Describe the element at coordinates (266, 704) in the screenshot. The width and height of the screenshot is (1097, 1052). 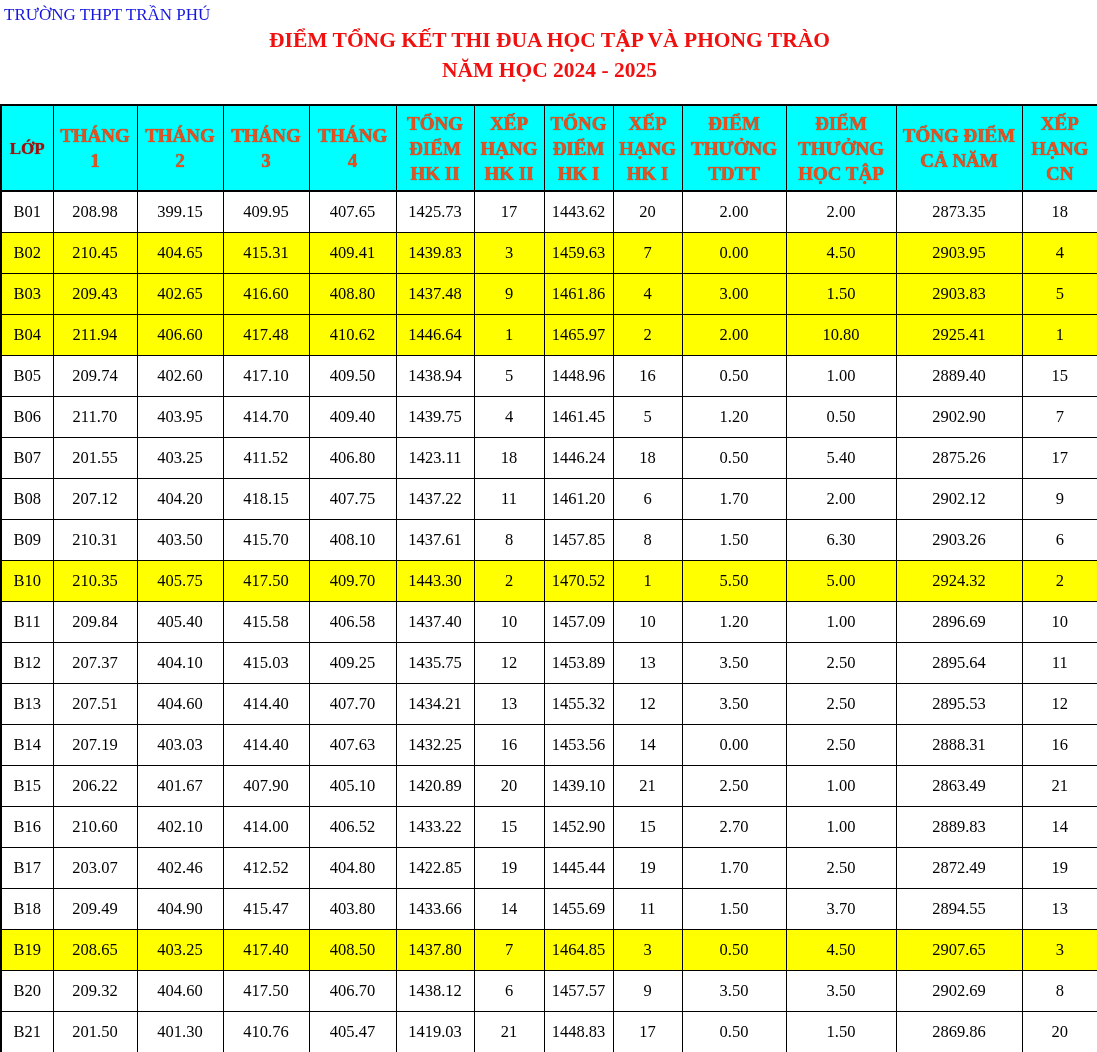
I see `score-cell: 414.40` at that location.